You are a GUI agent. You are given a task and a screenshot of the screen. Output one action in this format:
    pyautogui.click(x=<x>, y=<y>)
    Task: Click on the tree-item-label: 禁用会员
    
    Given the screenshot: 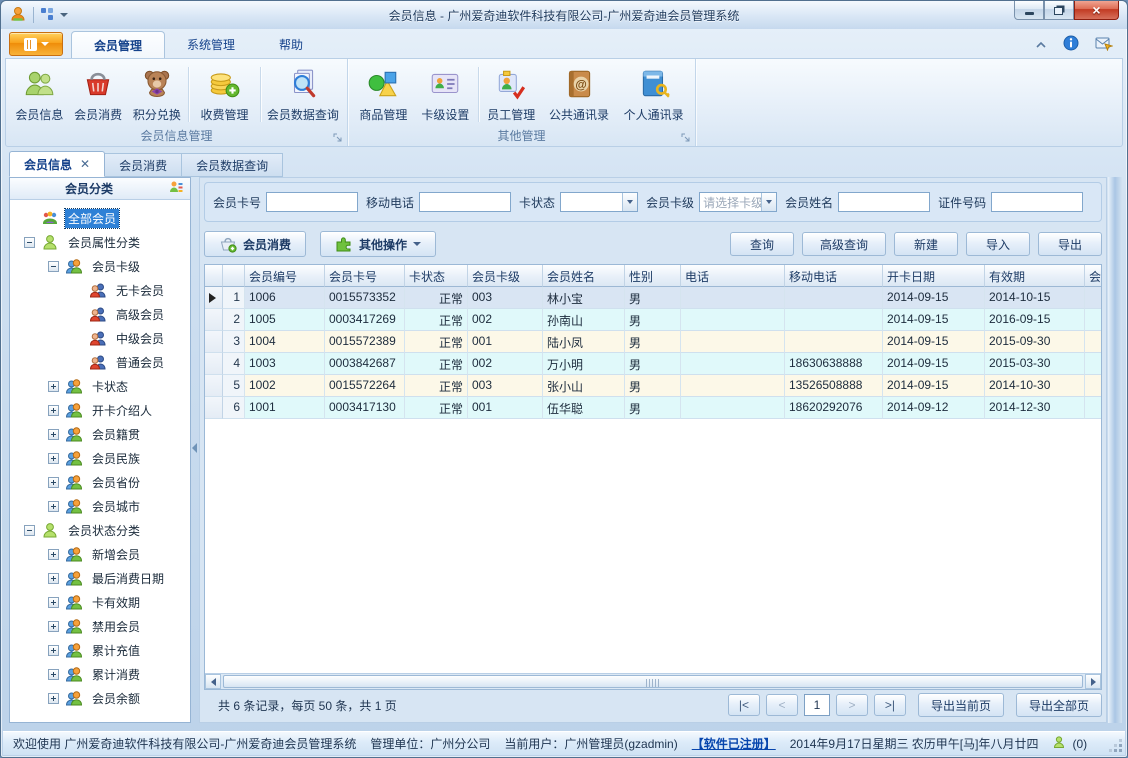 What is the action you would take?
    pyautogui.click(x=116, y=626)
    